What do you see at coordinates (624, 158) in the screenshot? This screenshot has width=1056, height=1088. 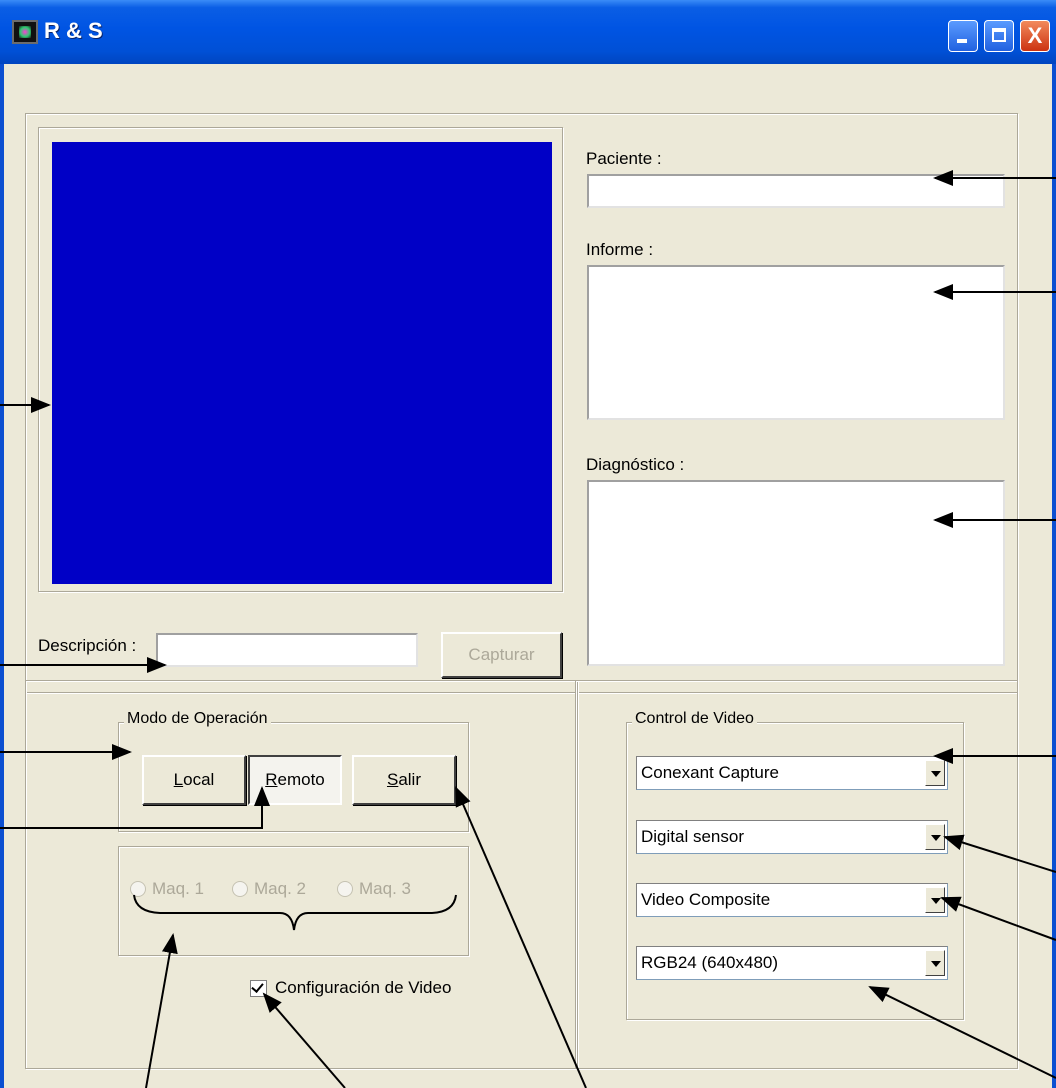 I see `paciente-label: Paciente :` at bounding box center [624, 158].